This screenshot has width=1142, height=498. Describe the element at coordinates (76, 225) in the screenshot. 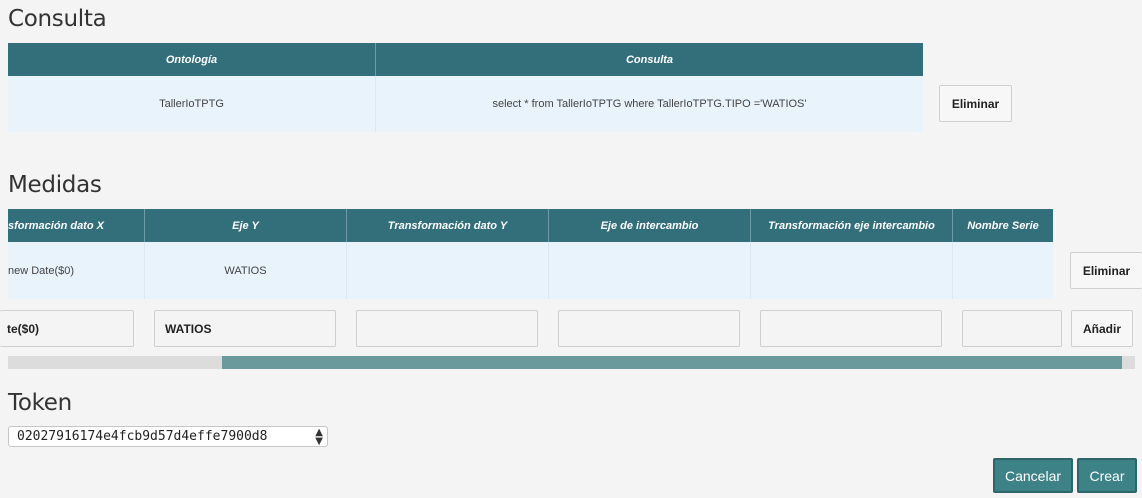

I see `col-header-transformacion-x: sformación dato X` at that location.